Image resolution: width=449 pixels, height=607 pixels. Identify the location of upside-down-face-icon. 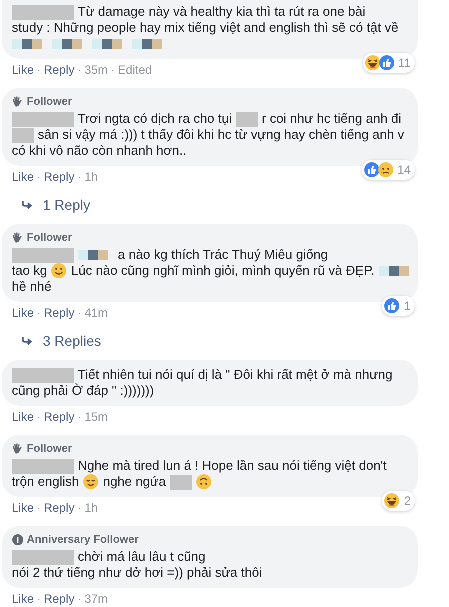
(204, 482).